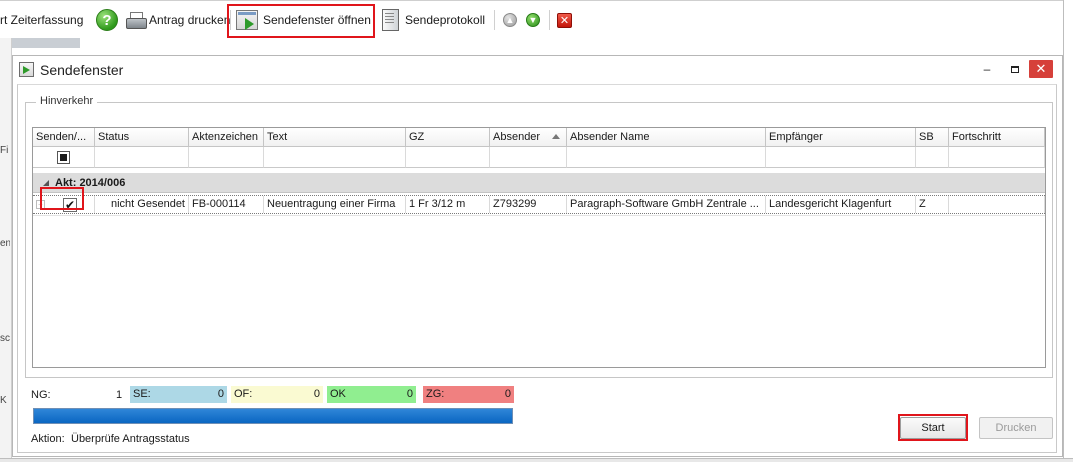  What do you see at coordinates (448, 204) in the screenshot?
I see `cell-gz: 1 Fr 3/12 m` at bounding box center [448, 204].